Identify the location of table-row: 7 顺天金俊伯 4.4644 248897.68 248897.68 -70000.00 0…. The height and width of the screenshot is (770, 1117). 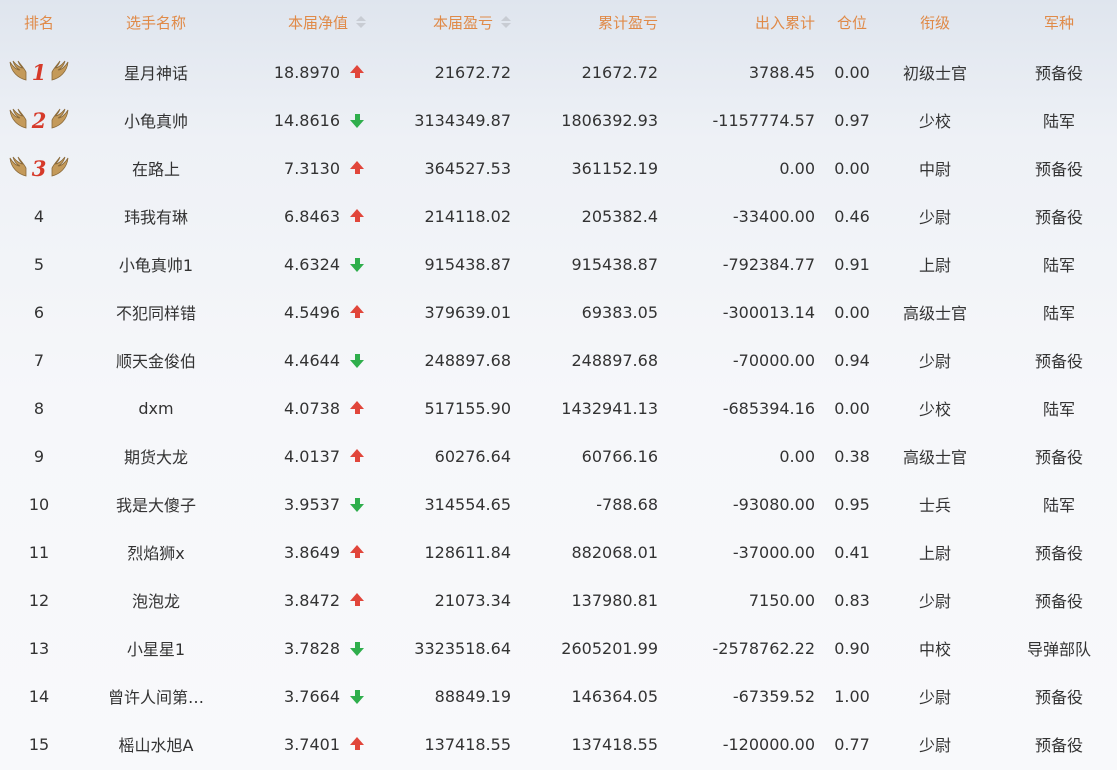
(558, 360).